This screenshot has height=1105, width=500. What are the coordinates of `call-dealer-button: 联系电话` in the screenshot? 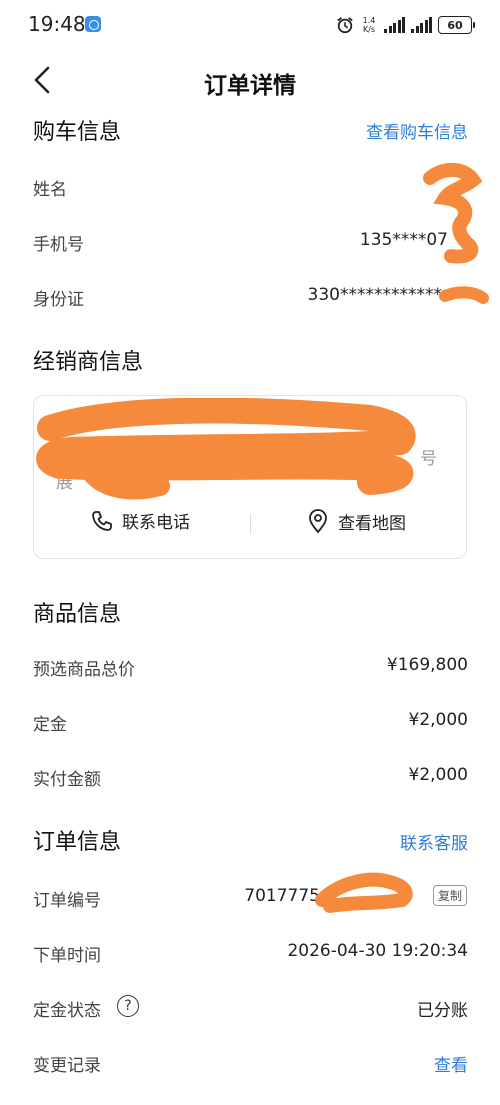 It's located at (140, 520).